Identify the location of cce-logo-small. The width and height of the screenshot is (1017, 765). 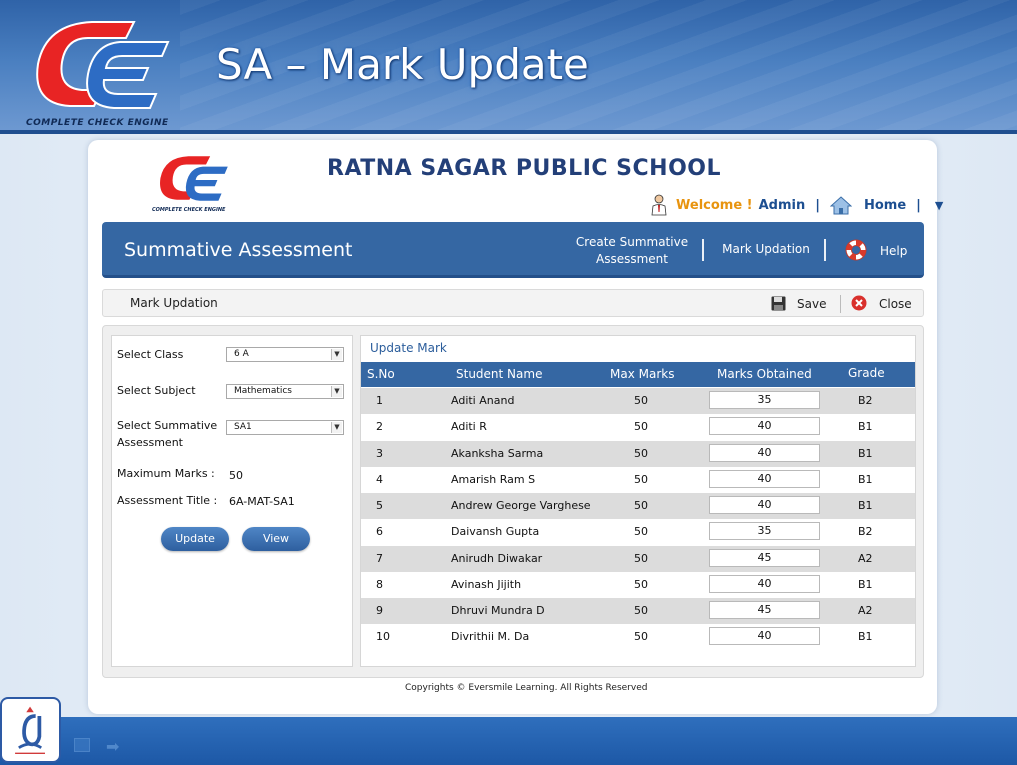
(194, 178).